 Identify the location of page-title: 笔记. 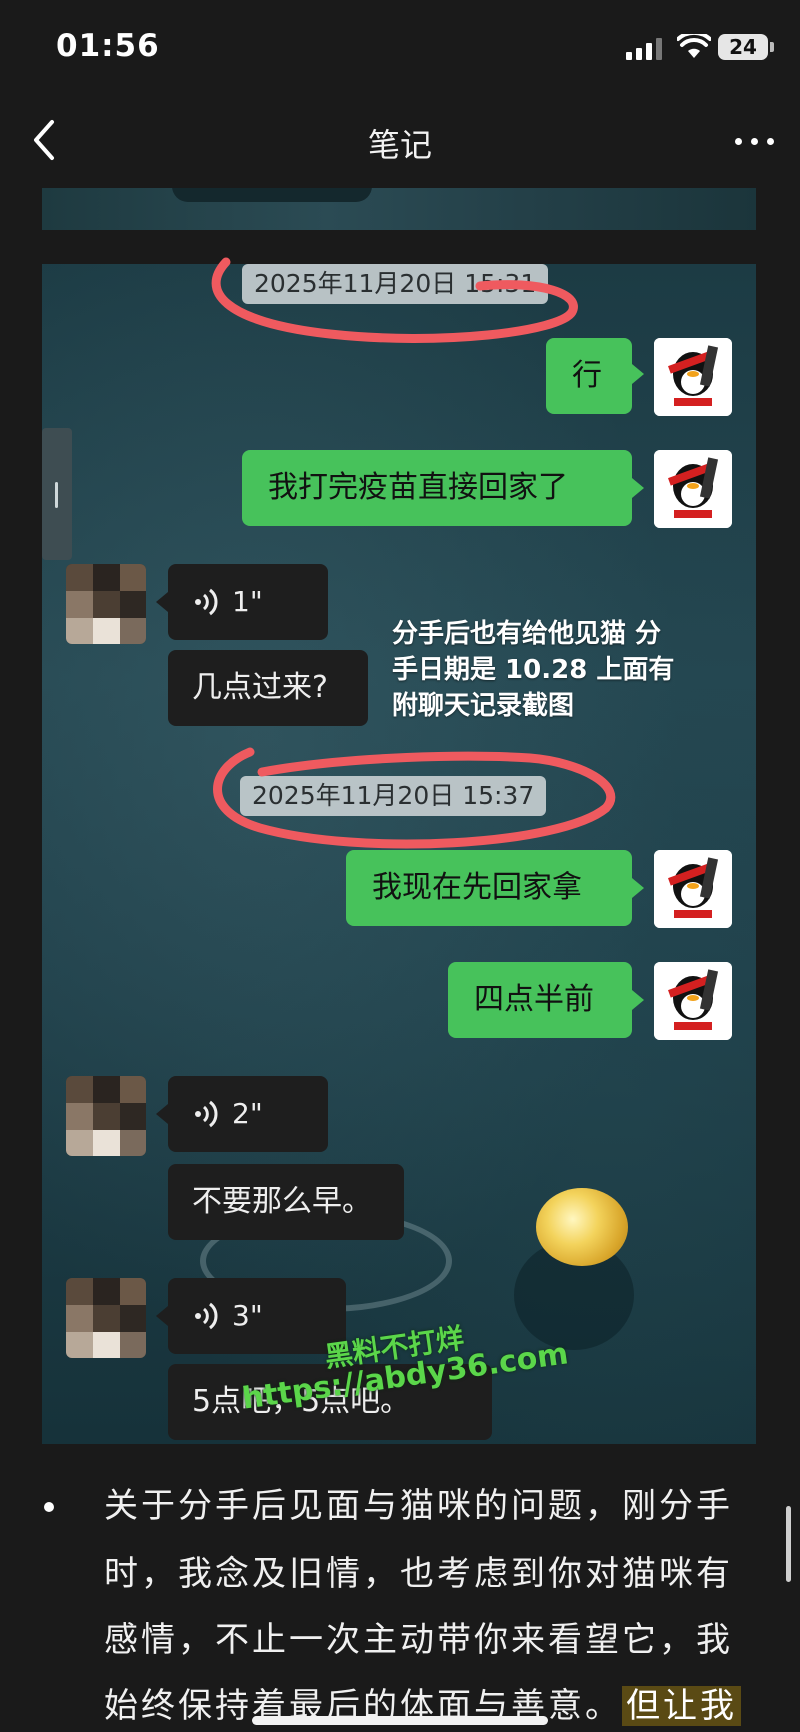
(399, 145).